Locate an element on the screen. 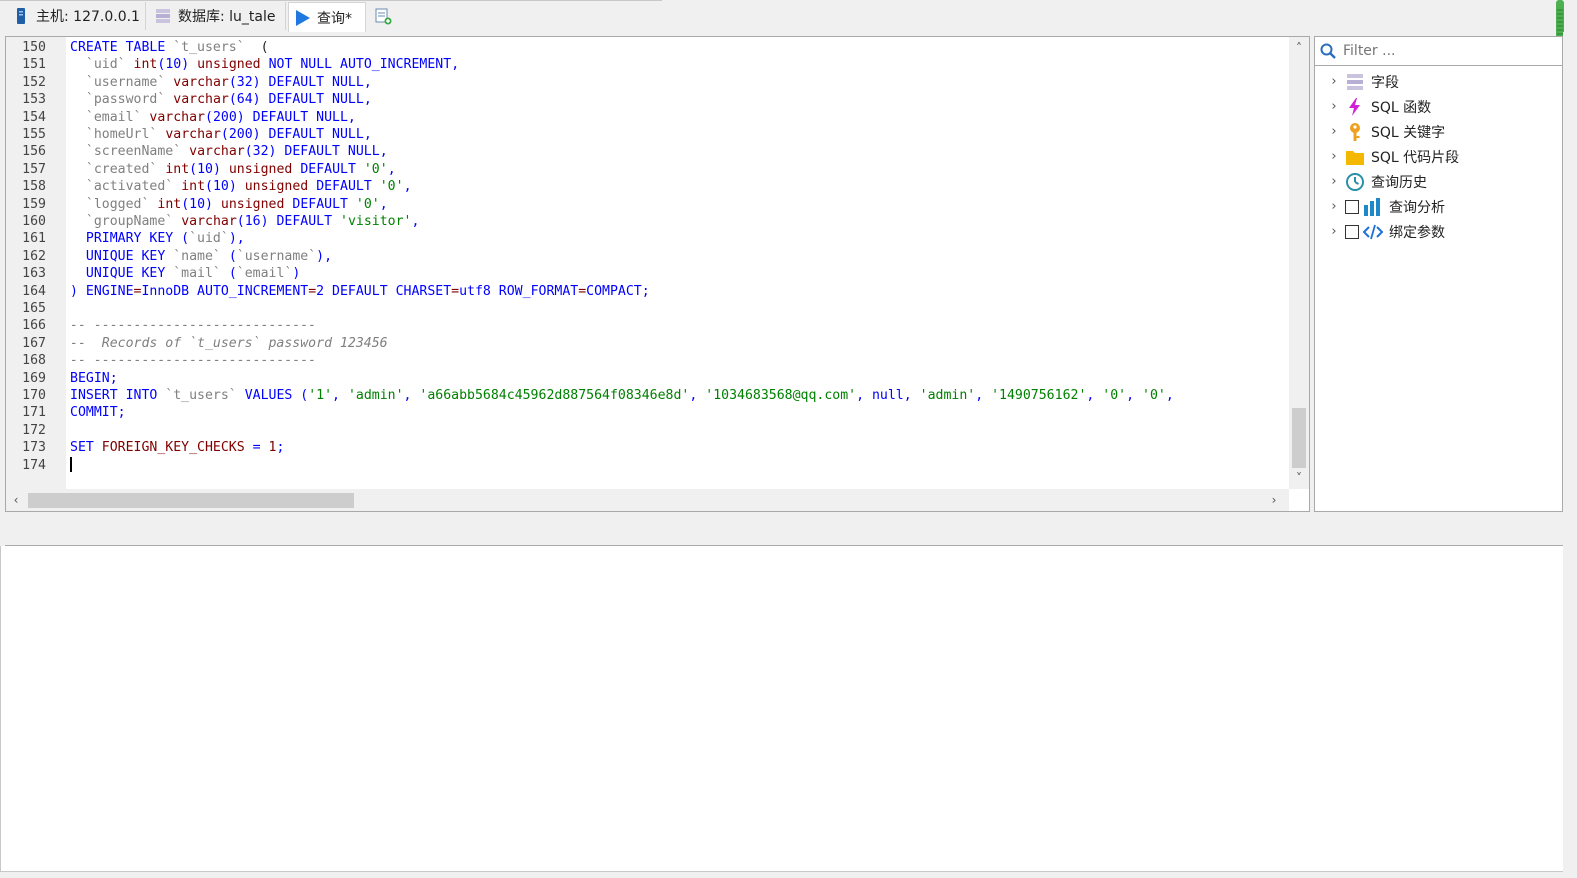 This screenshot has width=1577, height=878. code-token: `mail` is located at coordinates (197, 274).